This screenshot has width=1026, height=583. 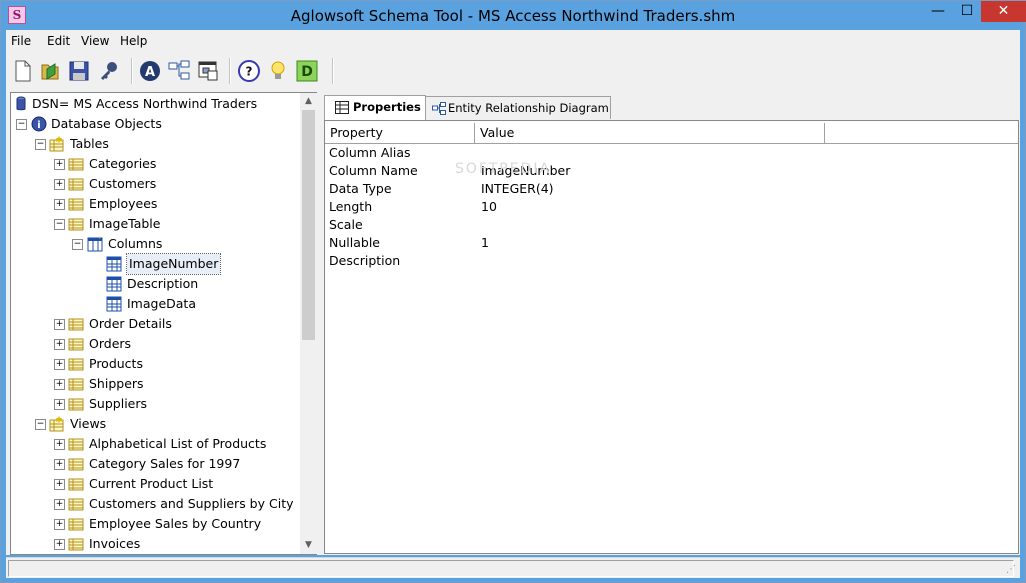 I want to click on help-icon: ?, so click(x=249, y=71).